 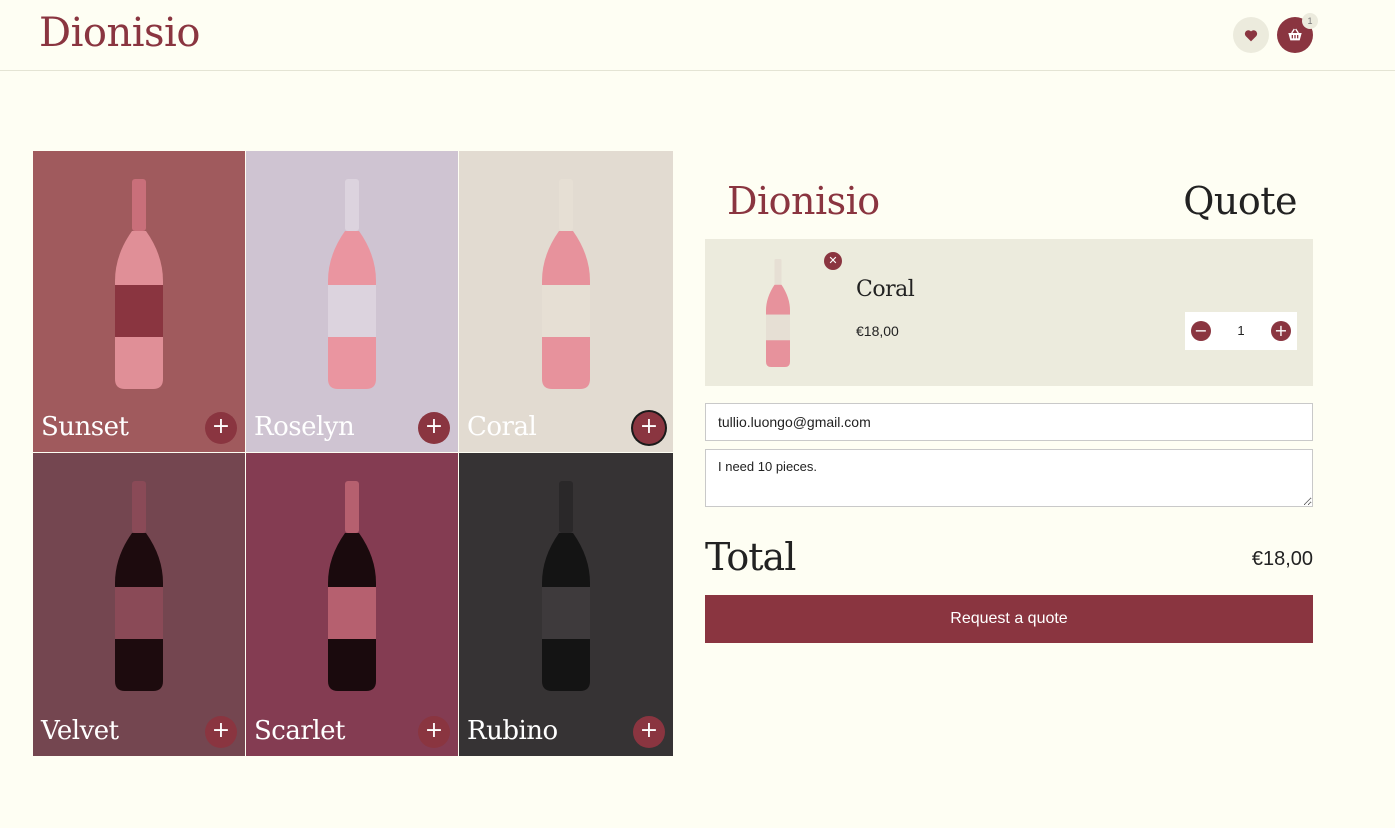 What do you see at coordinates (1009, 312) in the screenshot?
I see `quote-item: ✕ Coral €18,00 − 1 +` at bounding box center [1009, 312].